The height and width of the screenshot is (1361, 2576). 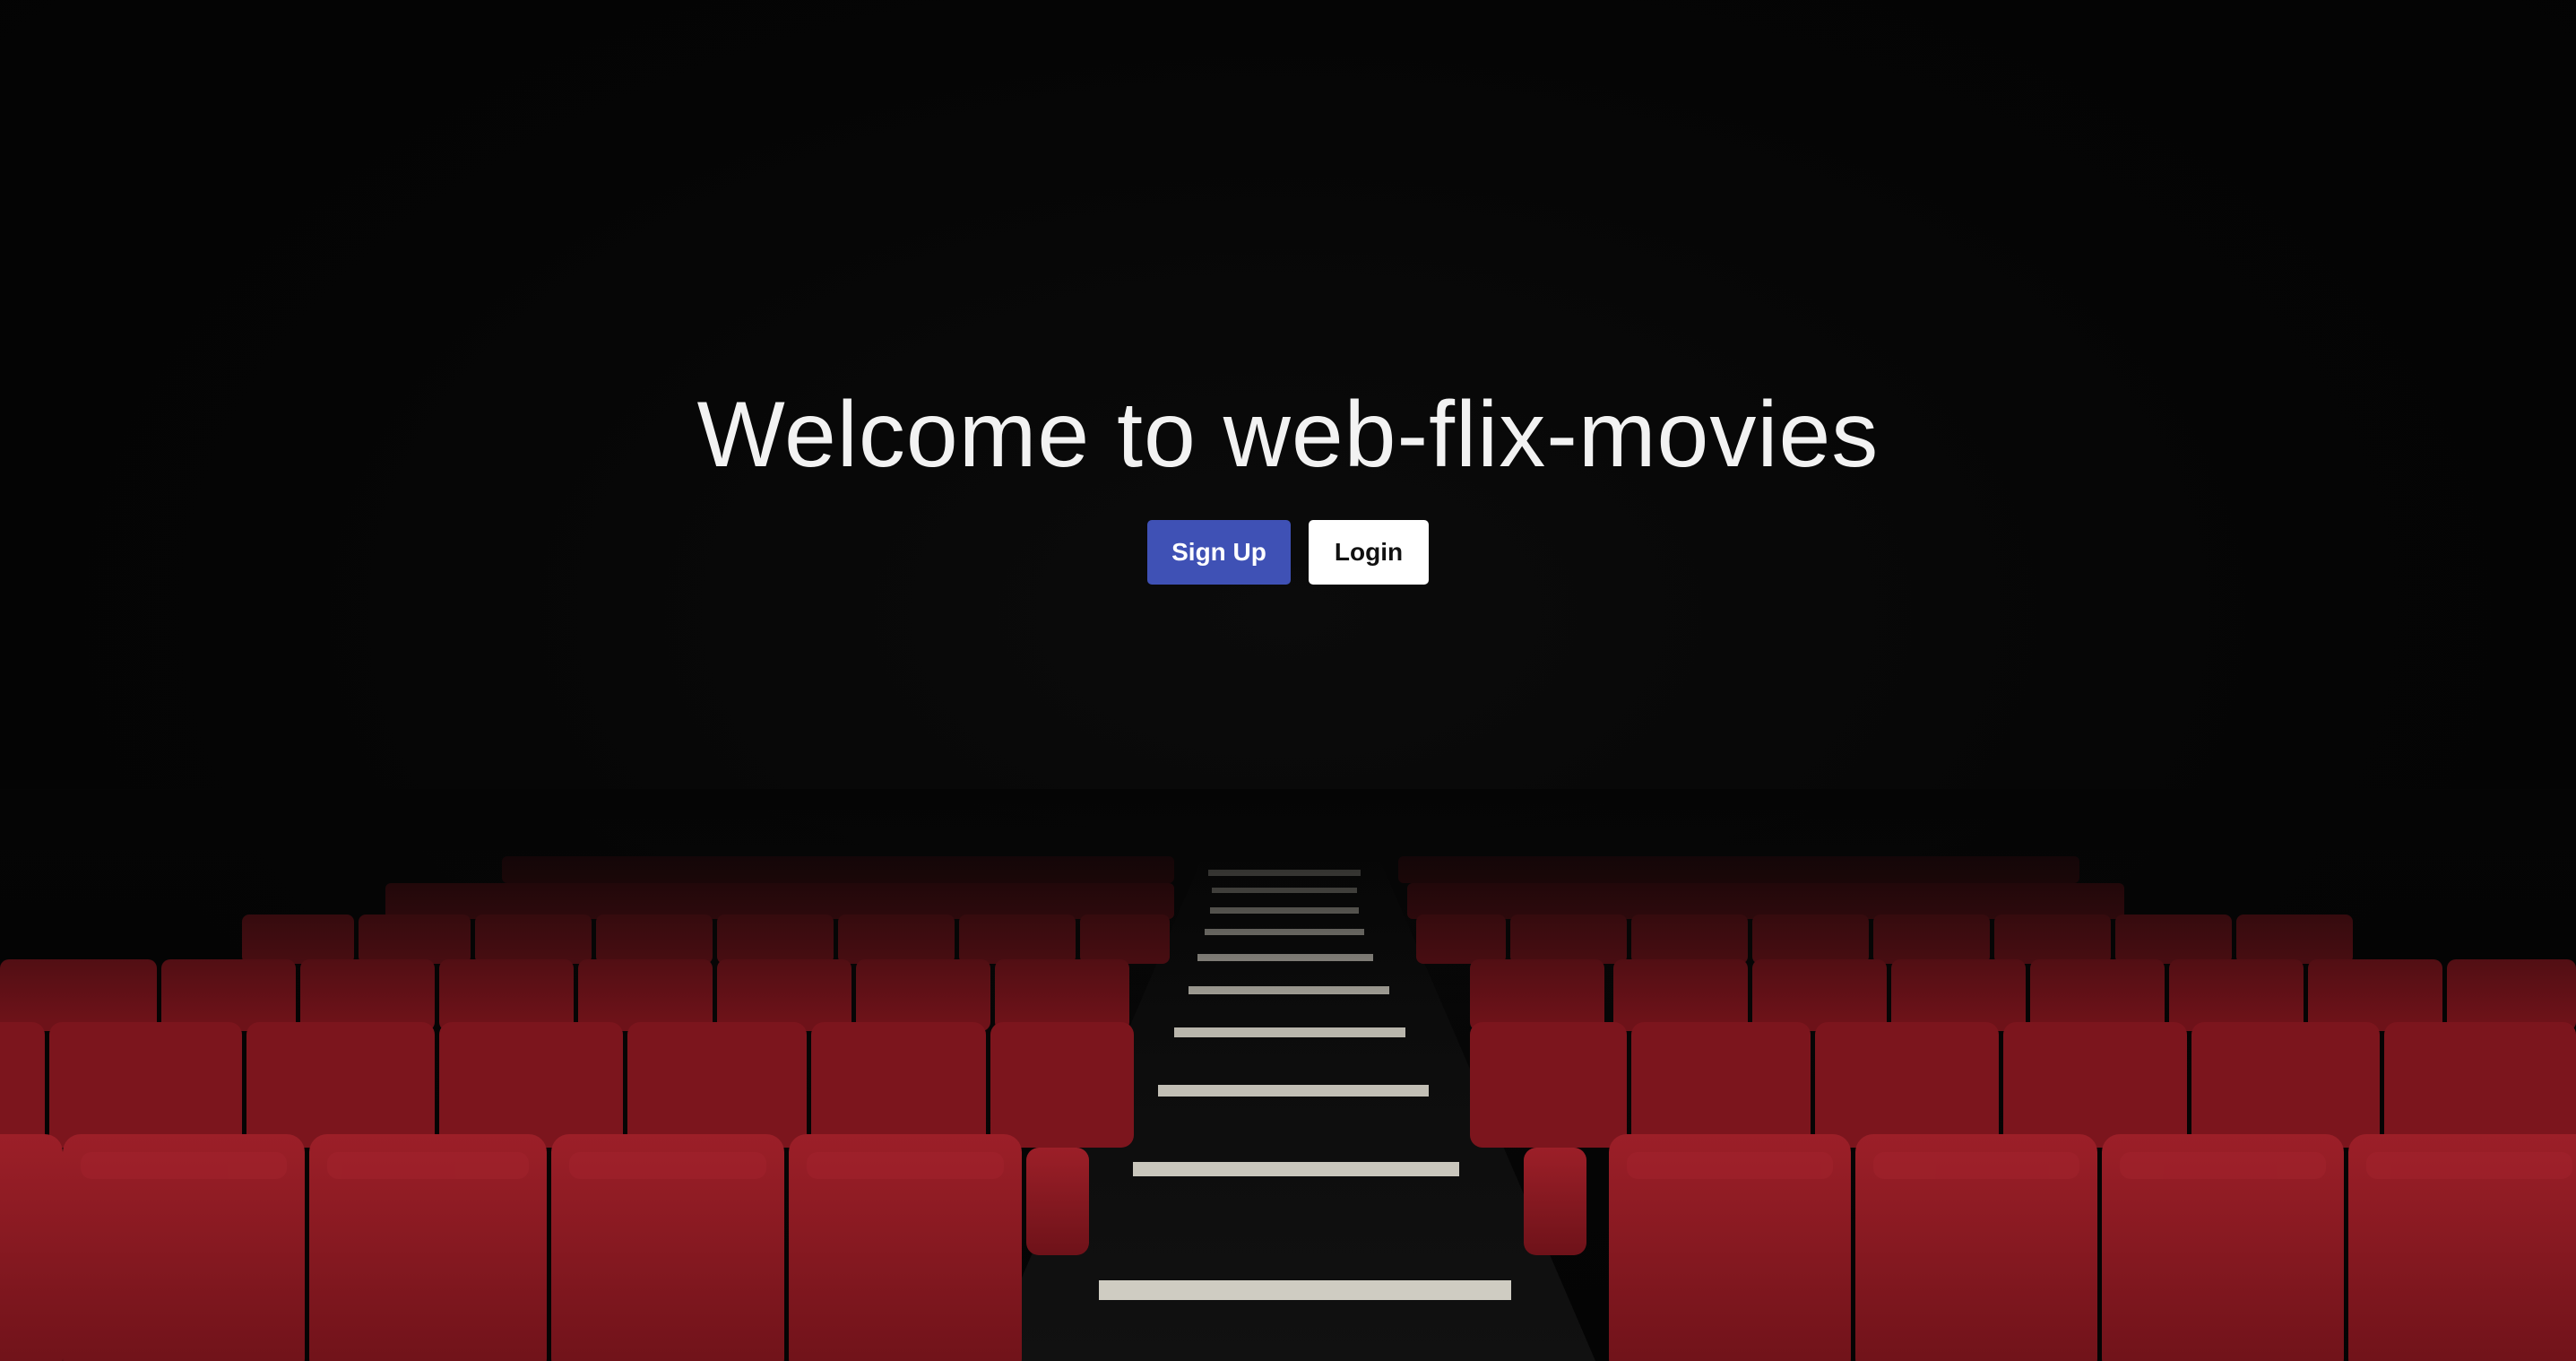 I want to click on login-button: Login, so click(x=1369, y=552).